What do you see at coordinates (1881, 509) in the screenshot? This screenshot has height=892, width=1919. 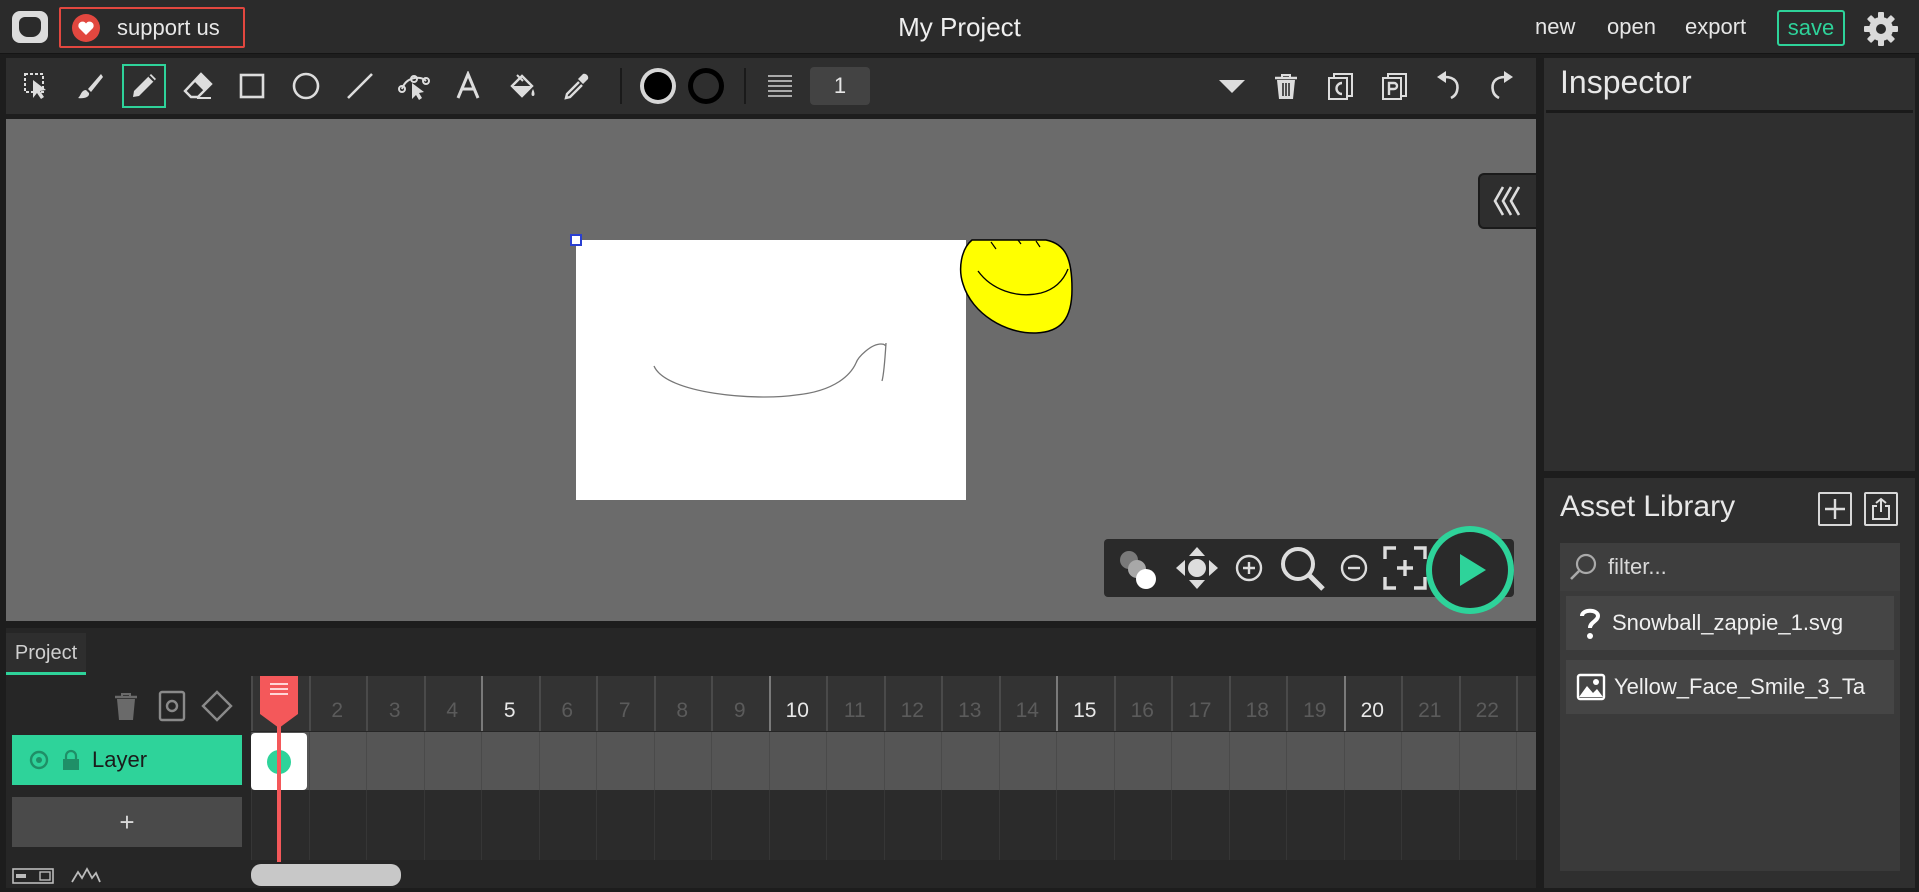 I see `export-asset-icon` at bounding box center [1881, 509].